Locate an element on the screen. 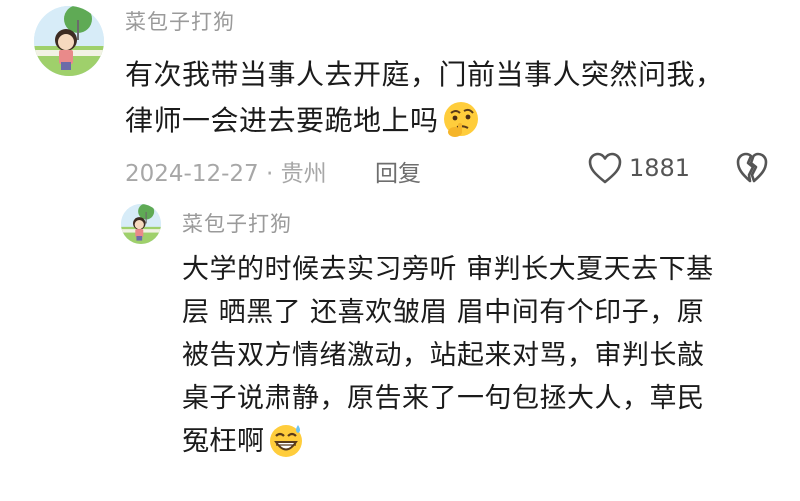 Image resolution: width=800 pixels, height=501 pixels. reply-text-line: 桌子说肃静，原告来了一句包拯大人，草民 is located at coordinates (443, 398).